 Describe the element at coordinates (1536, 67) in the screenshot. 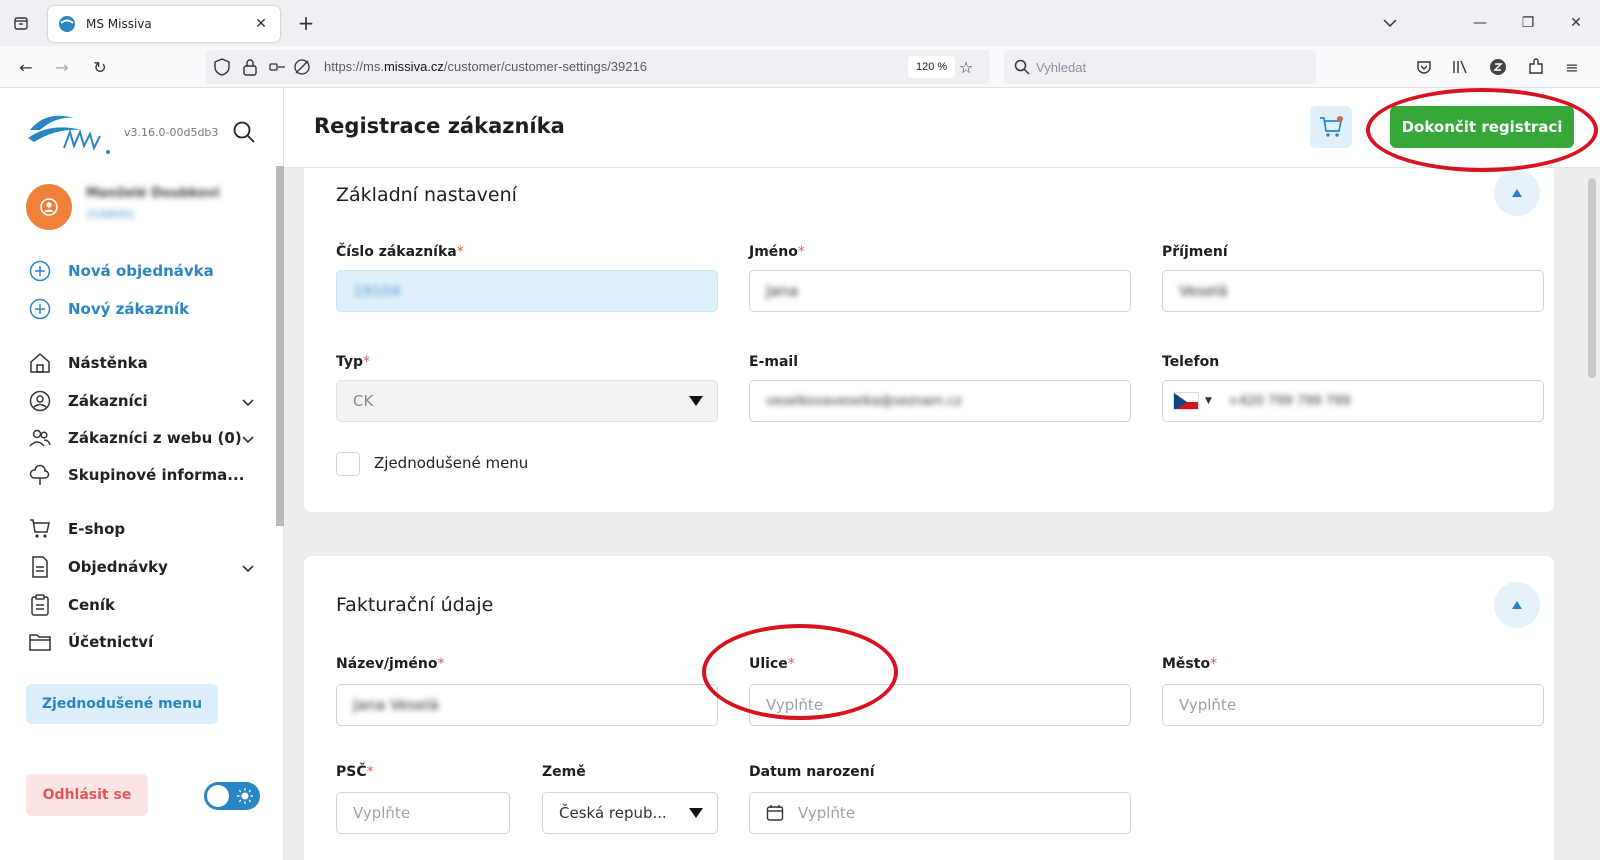

I see `extensions-icon` at that location.